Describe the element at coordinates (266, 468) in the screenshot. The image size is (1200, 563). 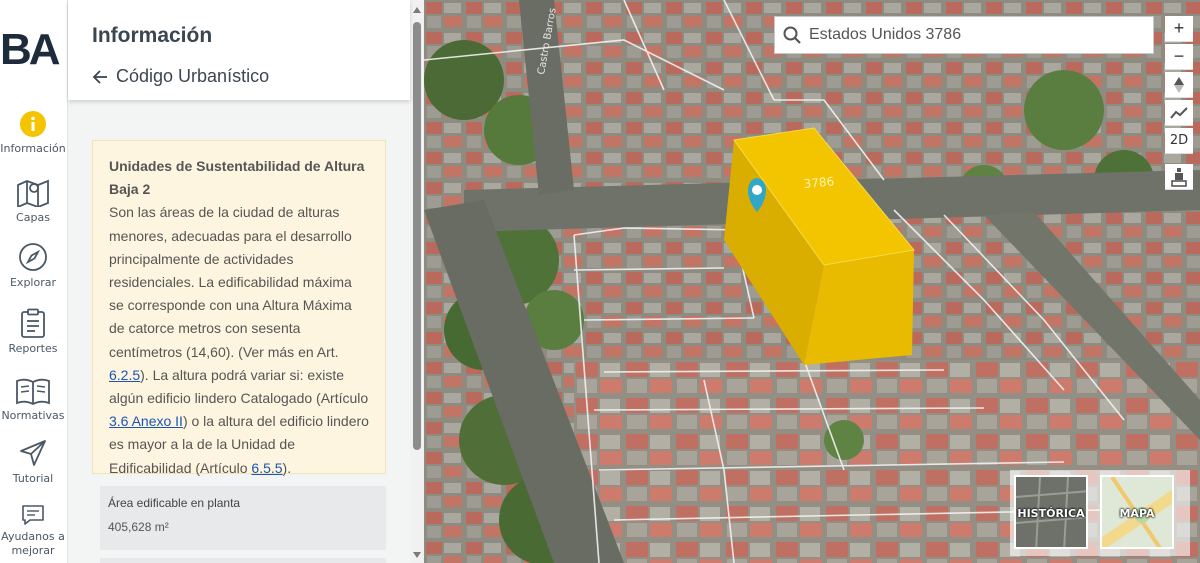
I see `article-link-6-5-5: 6.5.5` at that location.